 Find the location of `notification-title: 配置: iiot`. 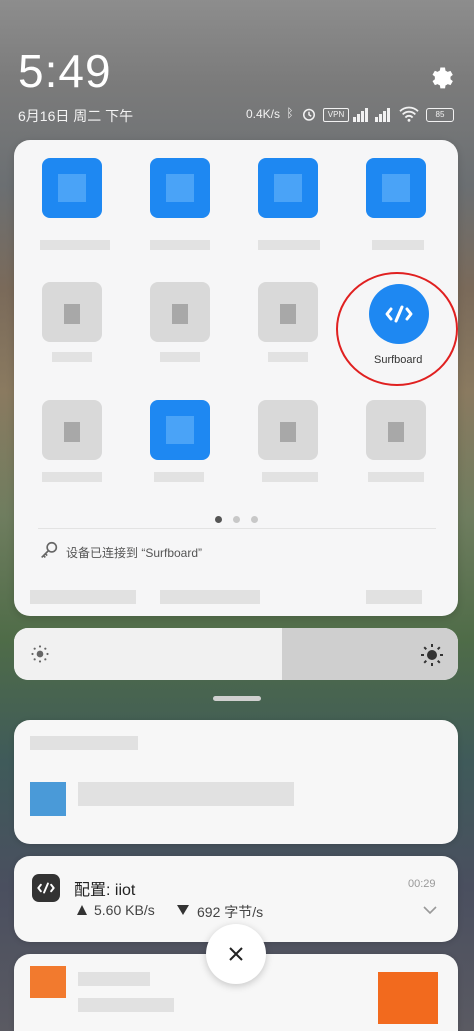

notification-title: 配置: iiot is located at coordinates (105, 890).